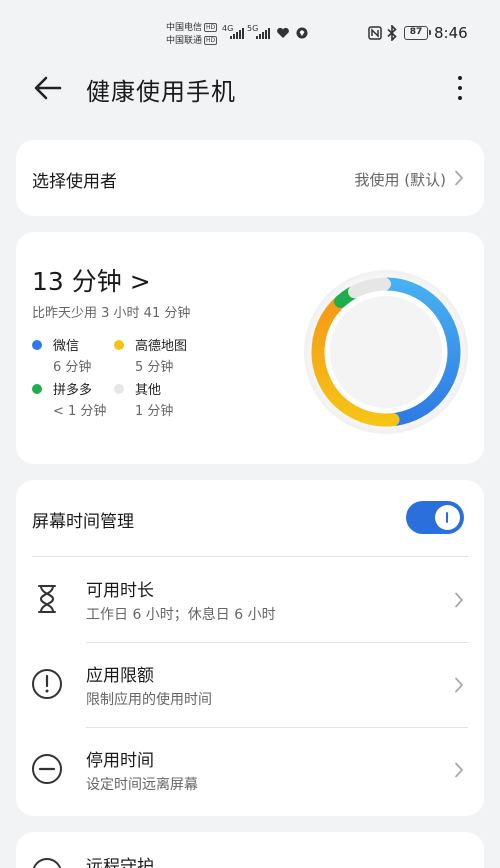  I want to click on page-title: 健康使用手机, so click(161, 92).